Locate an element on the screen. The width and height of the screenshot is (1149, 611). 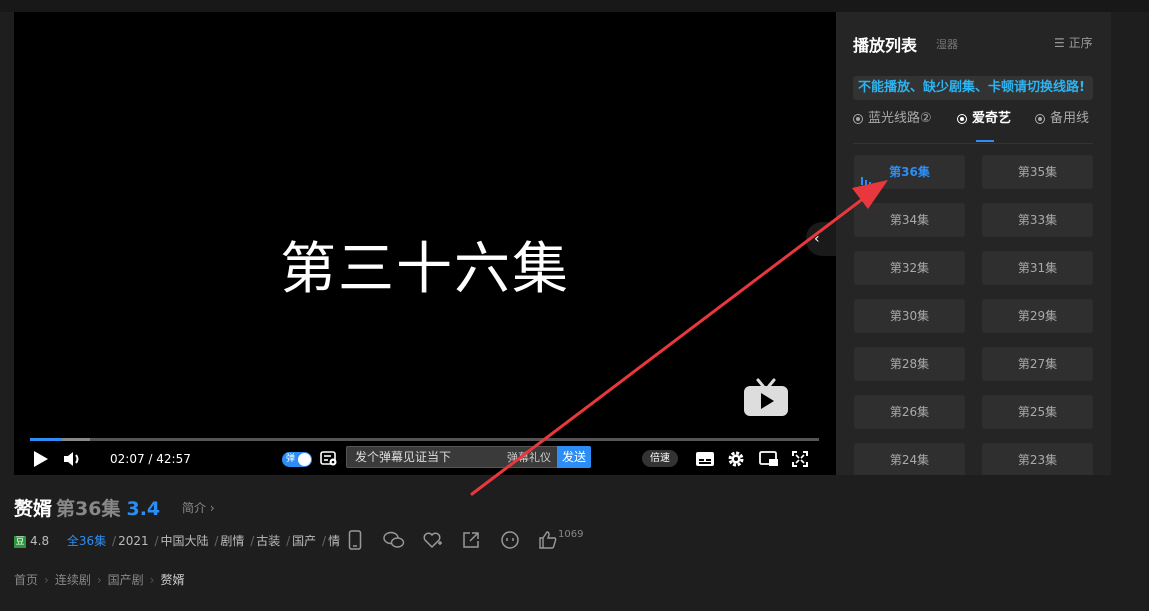
wechat-icon is located at coordinates (394, 539).